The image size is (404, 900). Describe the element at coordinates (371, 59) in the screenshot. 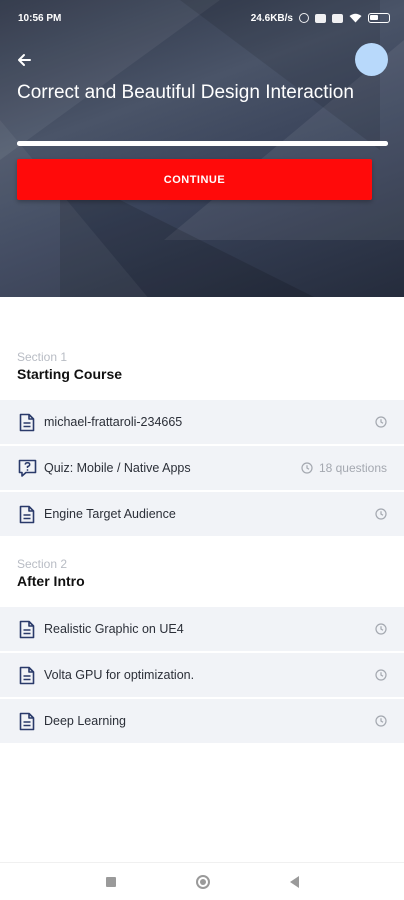

I see `avatar` at that location.